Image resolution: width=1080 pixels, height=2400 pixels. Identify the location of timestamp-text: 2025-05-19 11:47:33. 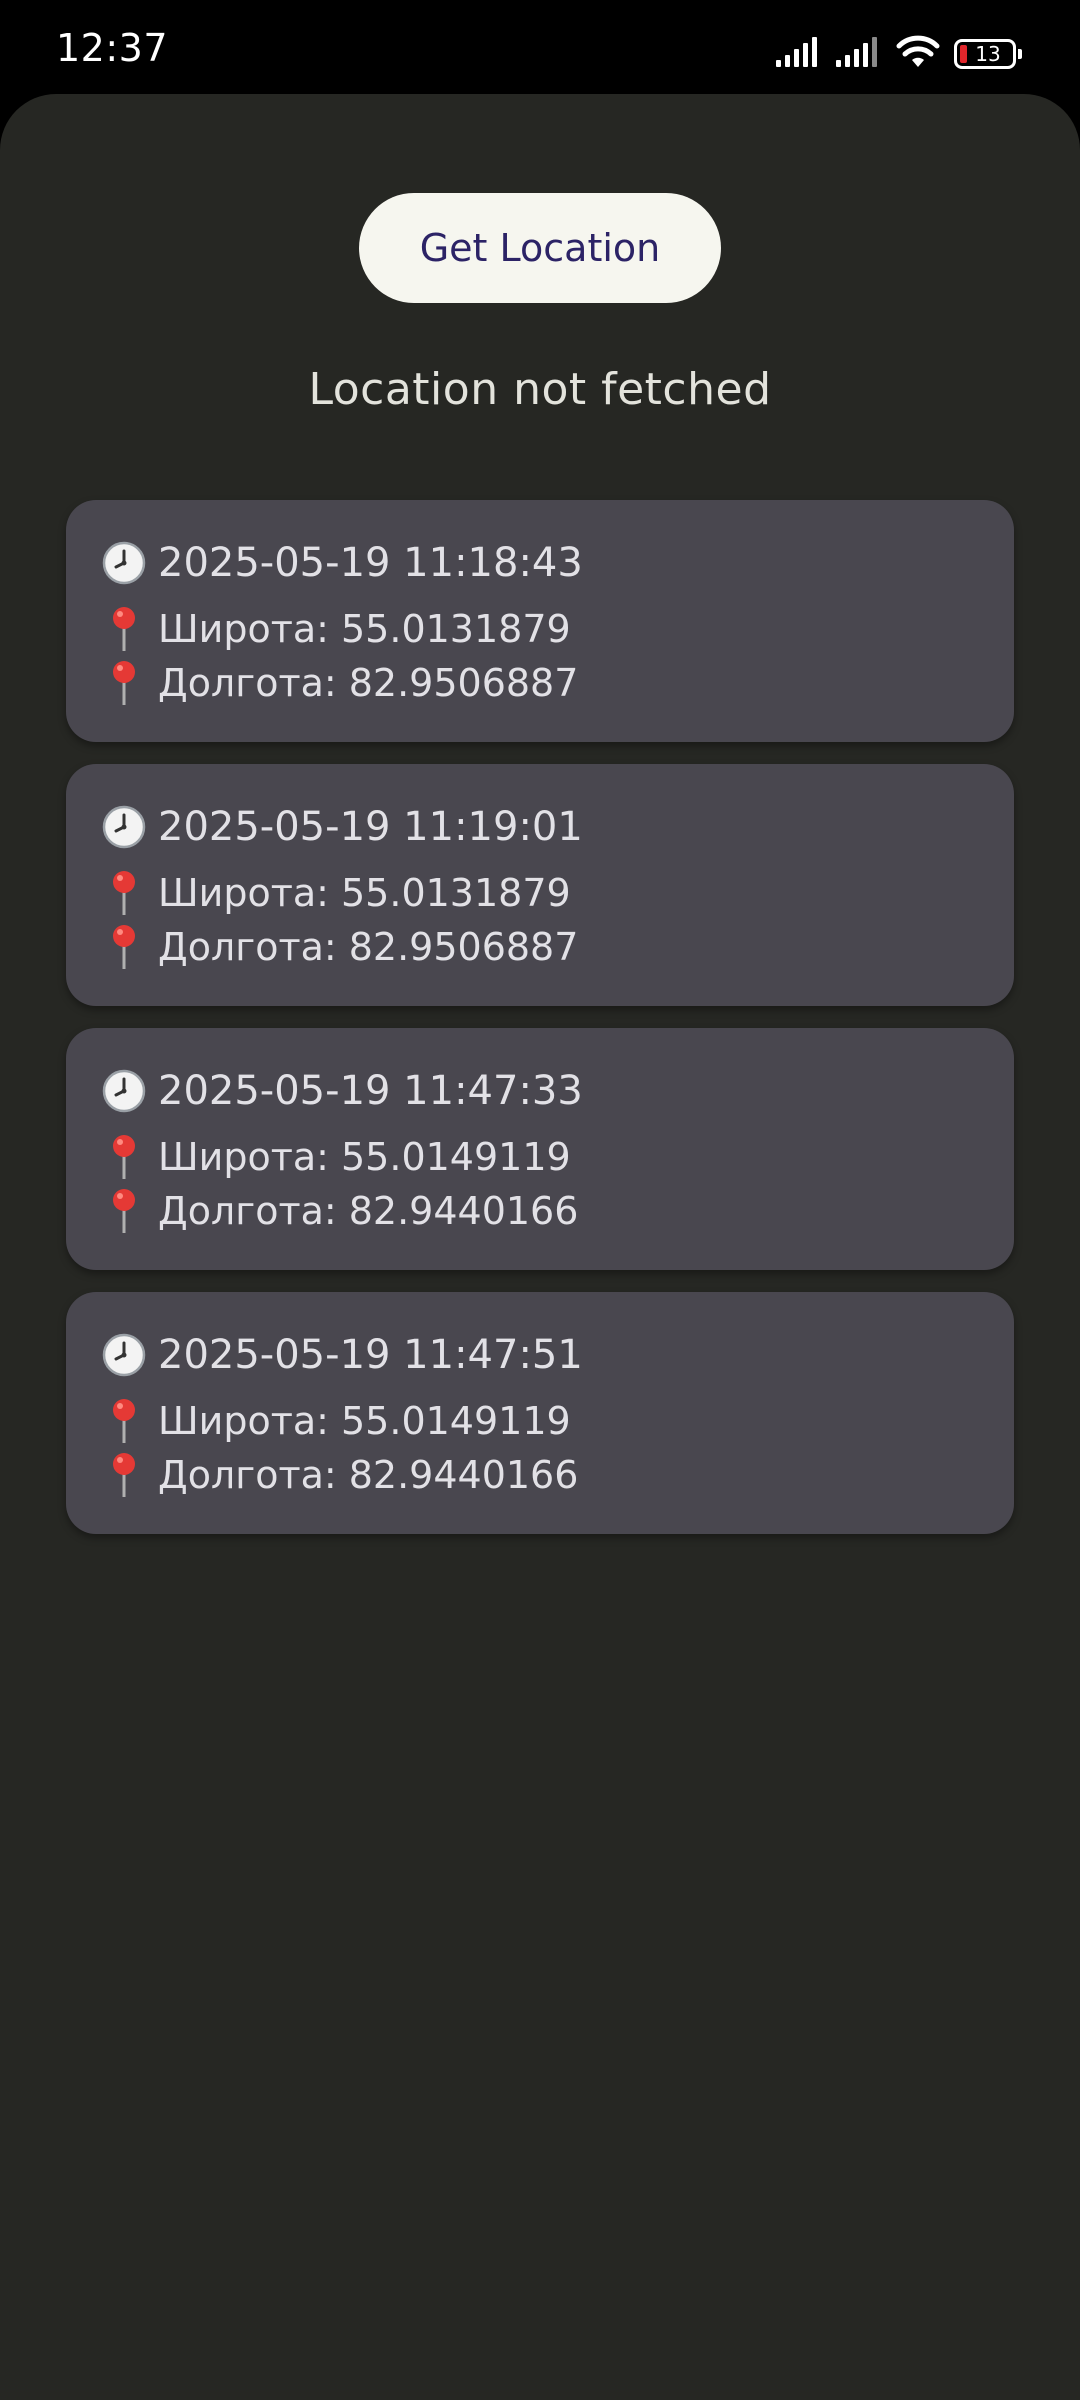
(370, 1091).